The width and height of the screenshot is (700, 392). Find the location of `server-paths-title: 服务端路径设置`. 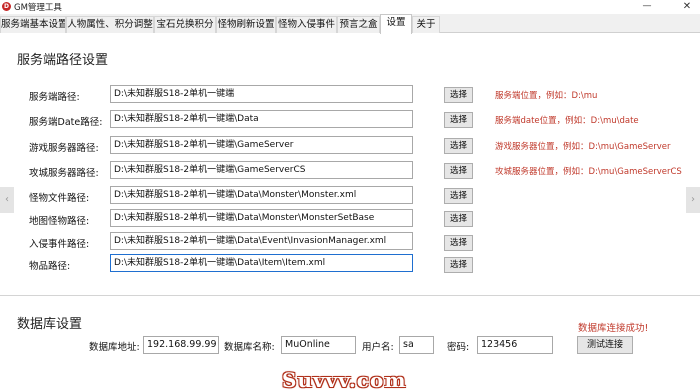

server-paths-title: 服务端路径设置 is located at coordinates (63, 60).